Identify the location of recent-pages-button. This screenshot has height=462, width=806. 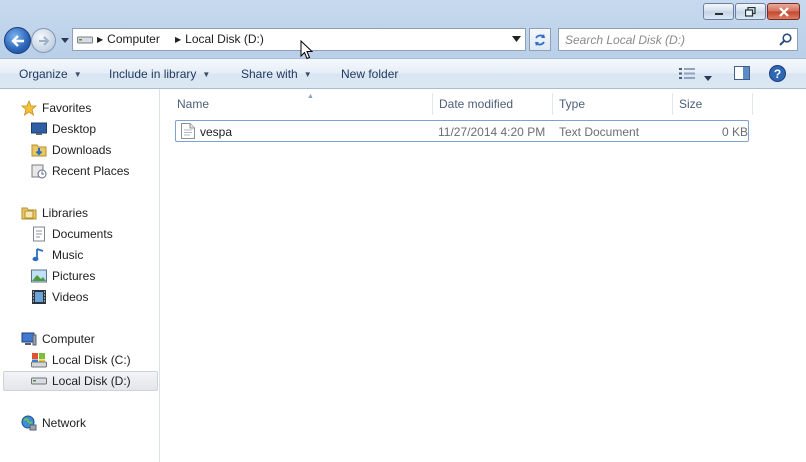
(64, 40).